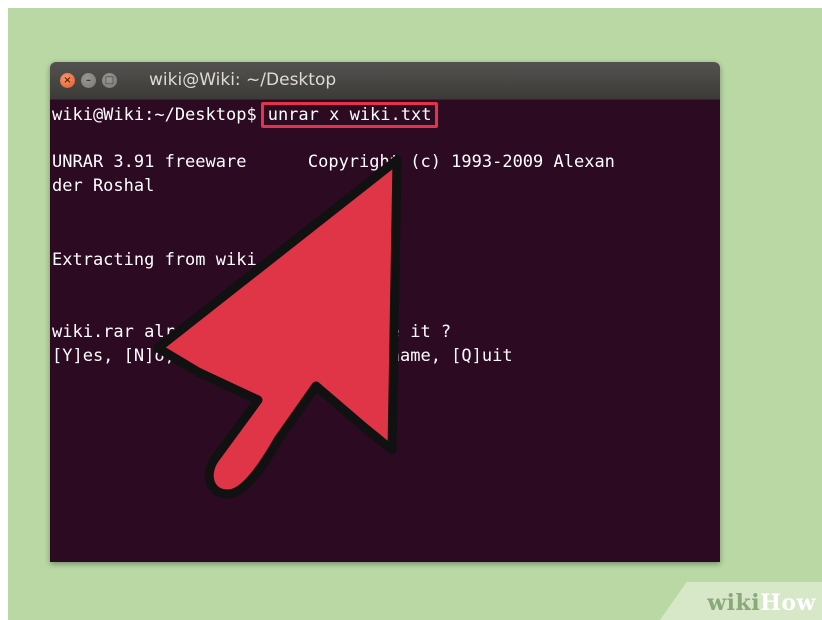 The height and width of the screenshot is (620, 822). Describe the element at coordinates (175, 260) in the screenshot. I see `output-line: Extracting from wiki.rar` at that location.